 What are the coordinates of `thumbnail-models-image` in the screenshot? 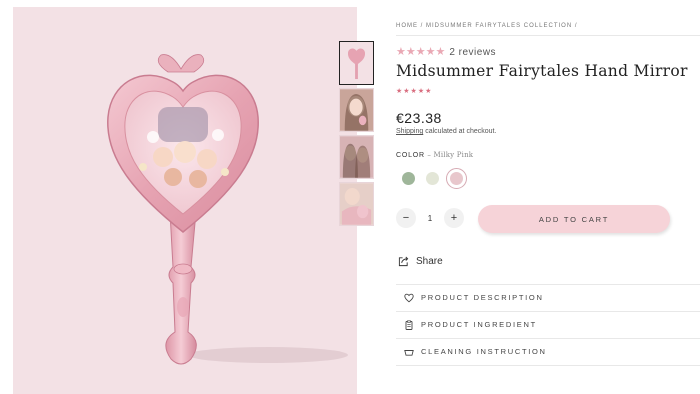 It's located at (356, 157).